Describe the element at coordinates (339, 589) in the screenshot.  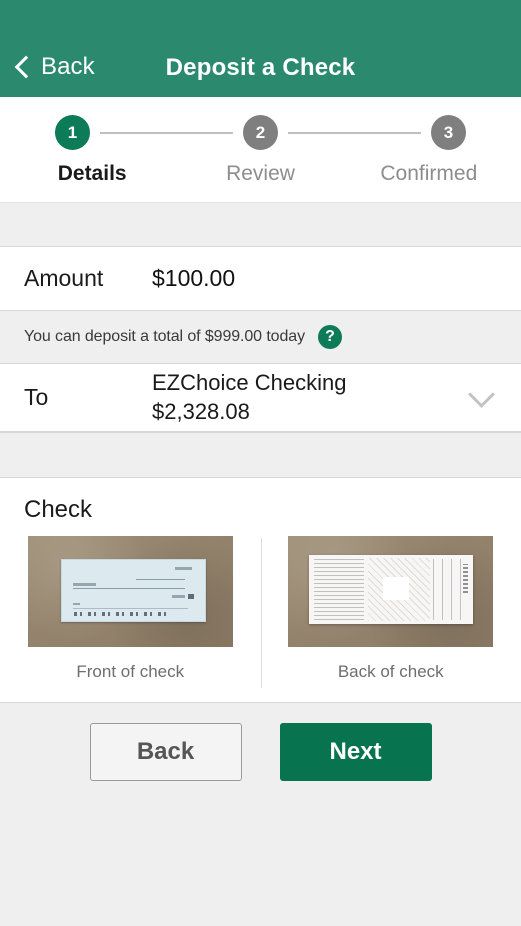
I see `check-back-endorsement-text` at that location.